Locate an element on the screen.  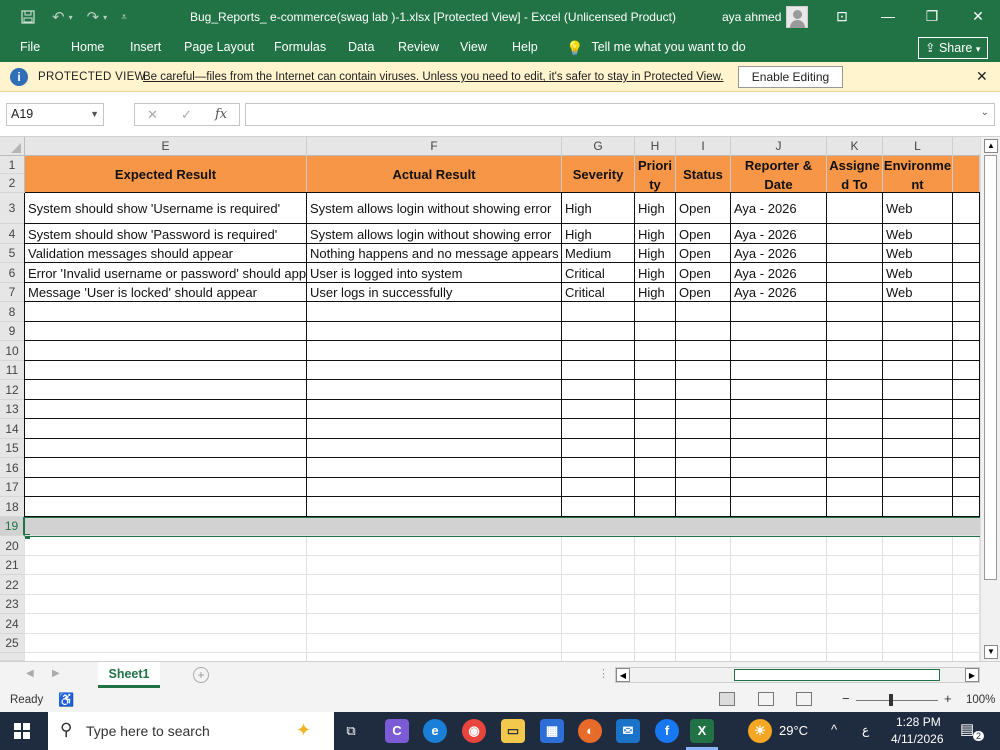
row-header: 3 is located at coordinates (12, 208).